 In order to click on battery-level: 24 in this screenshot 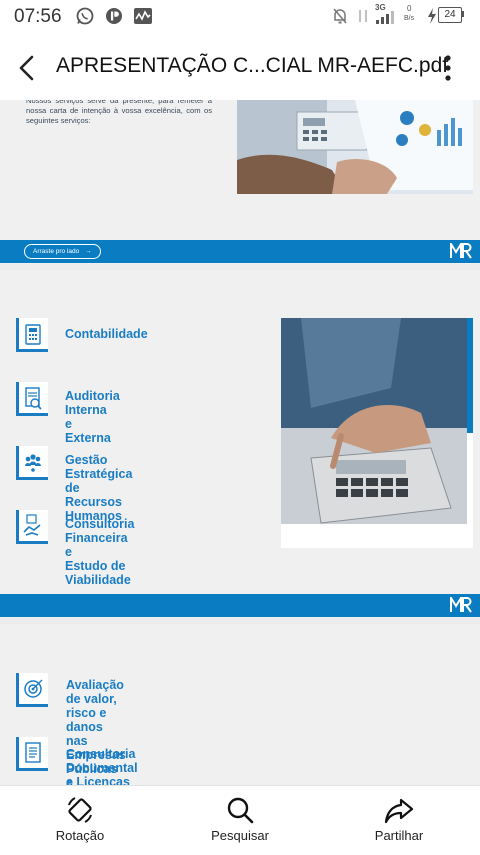, I will do `click(450, 14)`.